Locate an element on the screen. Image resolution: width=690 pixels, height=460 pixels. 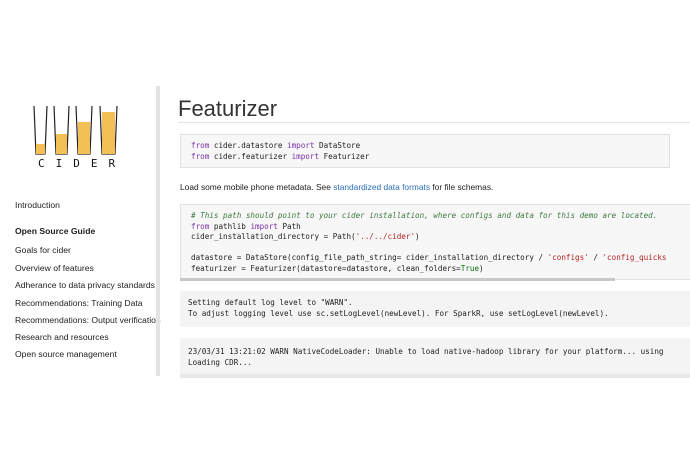
sidebar-item-goals: Goals for cider is located at coordinates (43, 250).